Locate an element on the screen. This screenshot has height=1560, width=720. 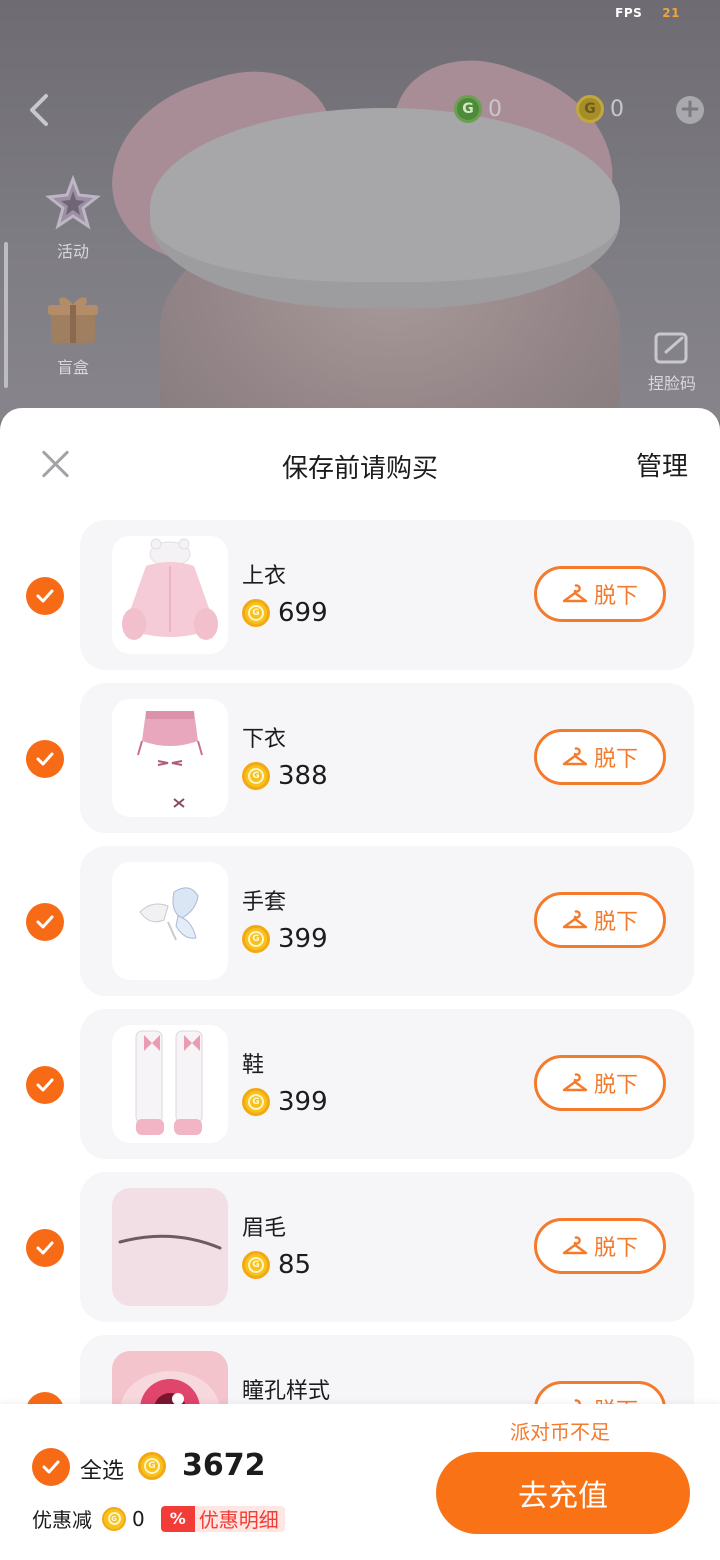
fps-value: 21 is located at coordinates (671, 13).